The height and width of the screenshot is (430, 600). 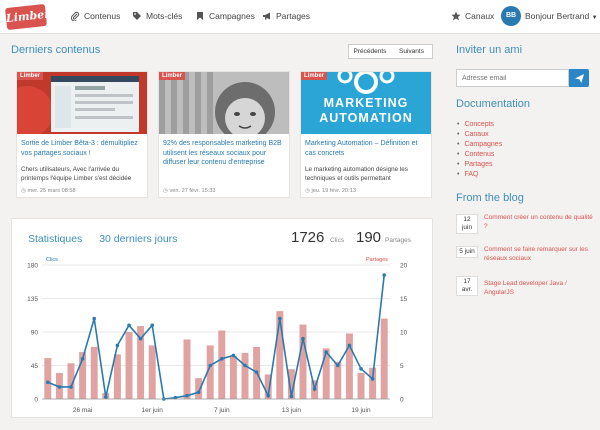 What do you see at coordinates (369, 237) in the screenshot?
I see `shares-total: 190` at bounding box center [369, 237].